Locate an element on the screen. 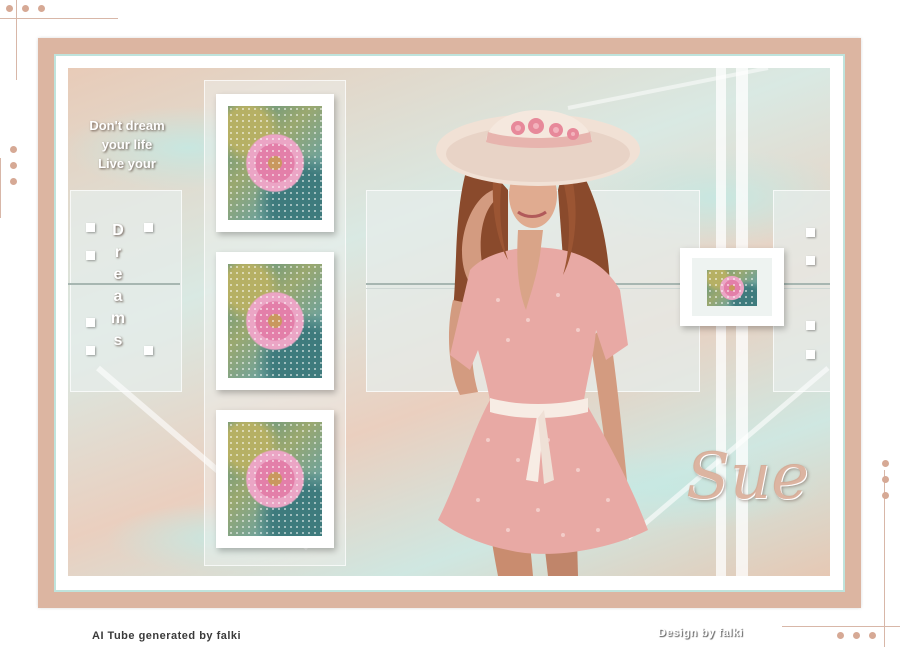 Image resolution: width=900 pixels, height=647 pixels. quote-line: your life is located at coordinates (127, 144).